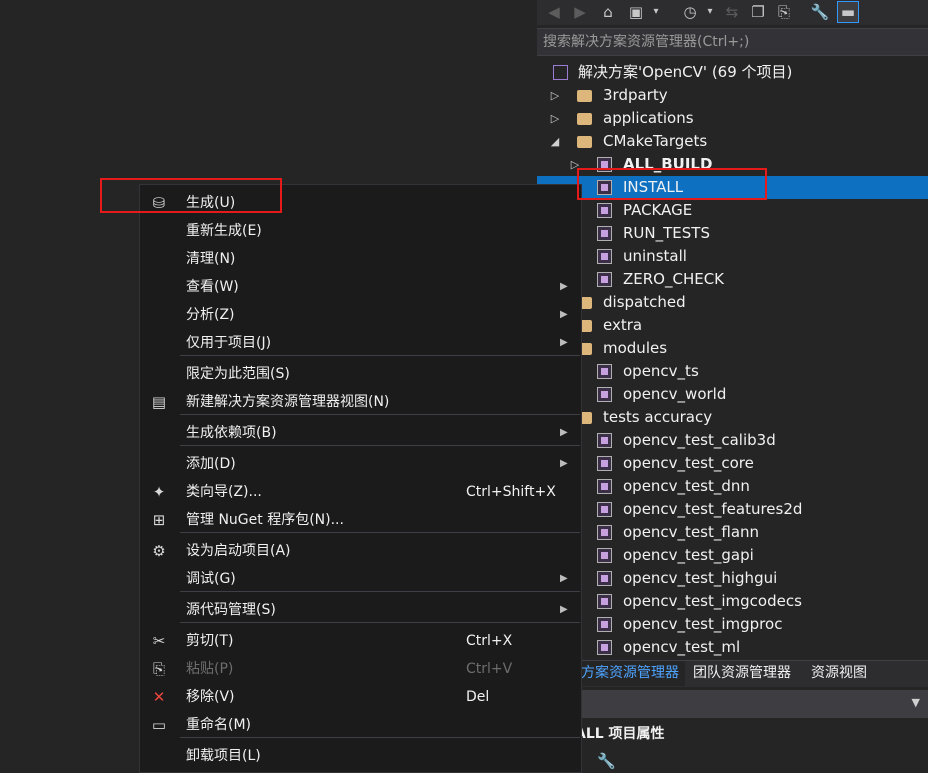 Image resolution: width=928 pixels, height=773 pixels. Describe the element at coordinates (732, 233) in the screenshot. I see `tree-item: RUN_TESTS` at that location.